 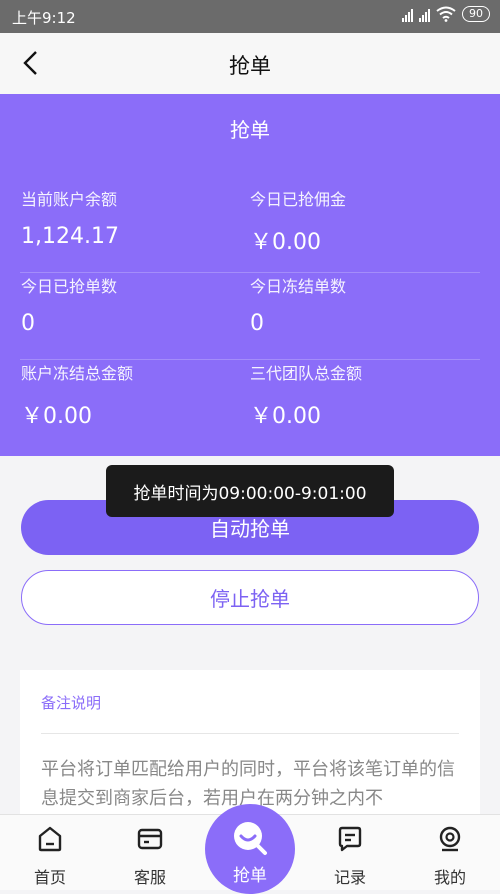 I want to click on page-title: 抢单, so click(x=250, y=66).